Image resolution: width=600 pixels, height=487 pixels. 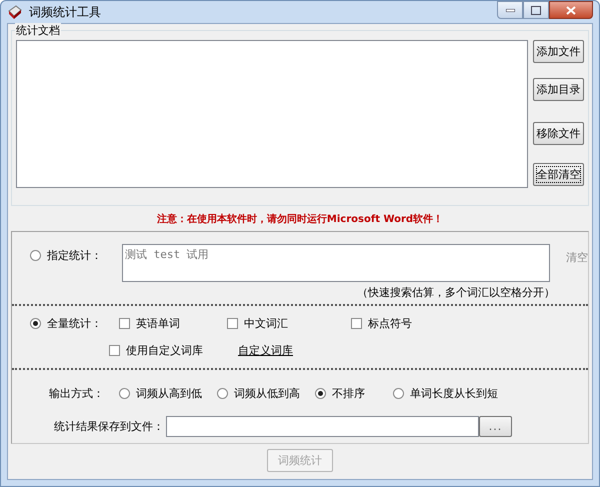 I want to click on app-icon, so click(x=15, y=12).